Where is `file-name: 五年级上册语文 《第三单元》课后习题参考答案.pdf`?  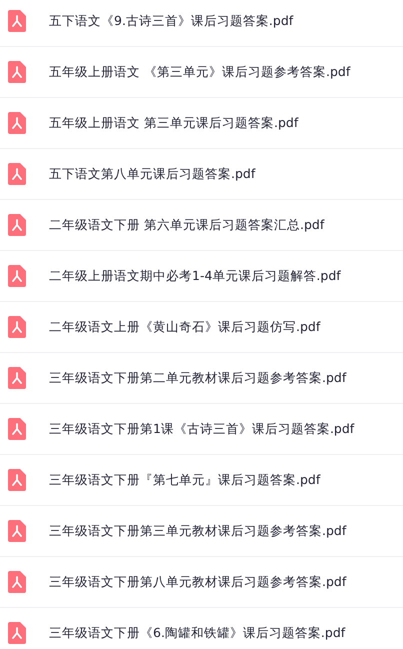
file-name: 五年级上册语文 《第三单元》课后习题参考答案.pdf is located at coordinates (199, 72).